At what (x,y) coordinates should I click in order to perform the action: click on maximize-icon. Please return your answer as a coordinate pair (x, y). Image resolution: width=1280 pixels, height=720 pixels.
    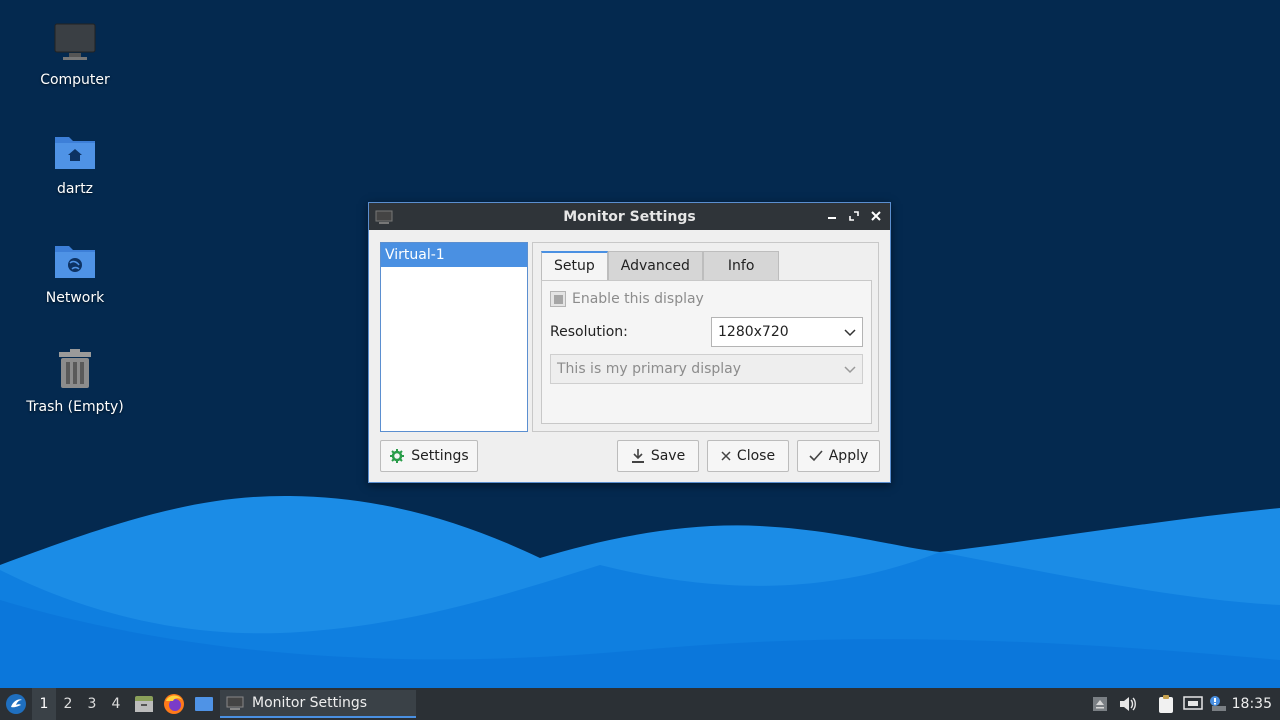
    Looking at the image, I should click on (854, 216).